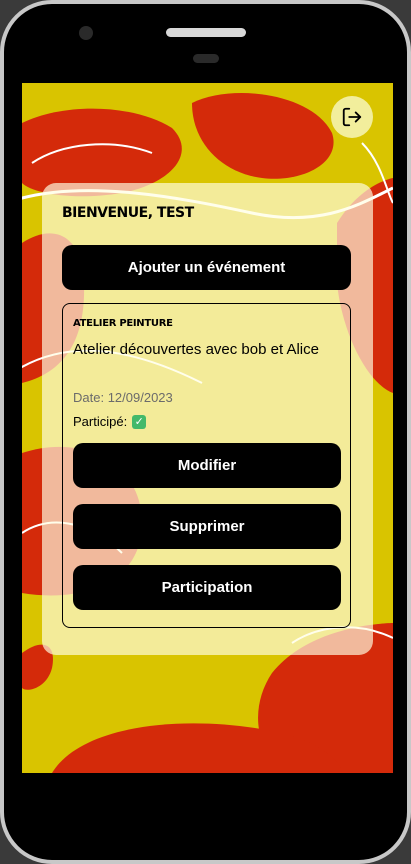 Image resolution: width=411 pixels, height=864 pixels. I want to click on modify-button: Modifier, so click(207, 465).